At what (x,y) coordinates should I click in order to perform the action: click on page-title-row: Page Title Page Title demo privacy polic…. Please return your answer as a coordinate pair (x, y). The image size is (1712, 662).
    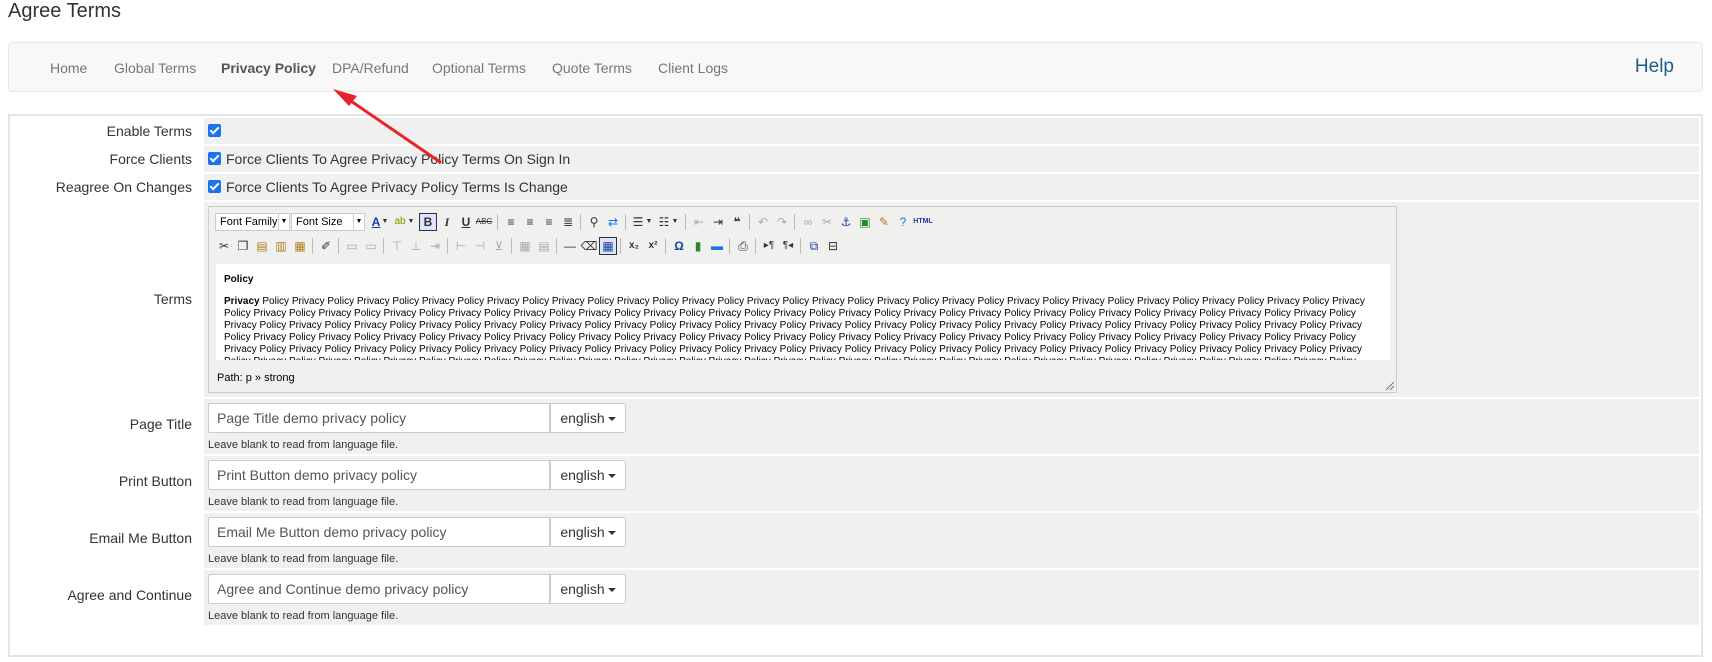
    Looking at the image, I should click on (855, 426).